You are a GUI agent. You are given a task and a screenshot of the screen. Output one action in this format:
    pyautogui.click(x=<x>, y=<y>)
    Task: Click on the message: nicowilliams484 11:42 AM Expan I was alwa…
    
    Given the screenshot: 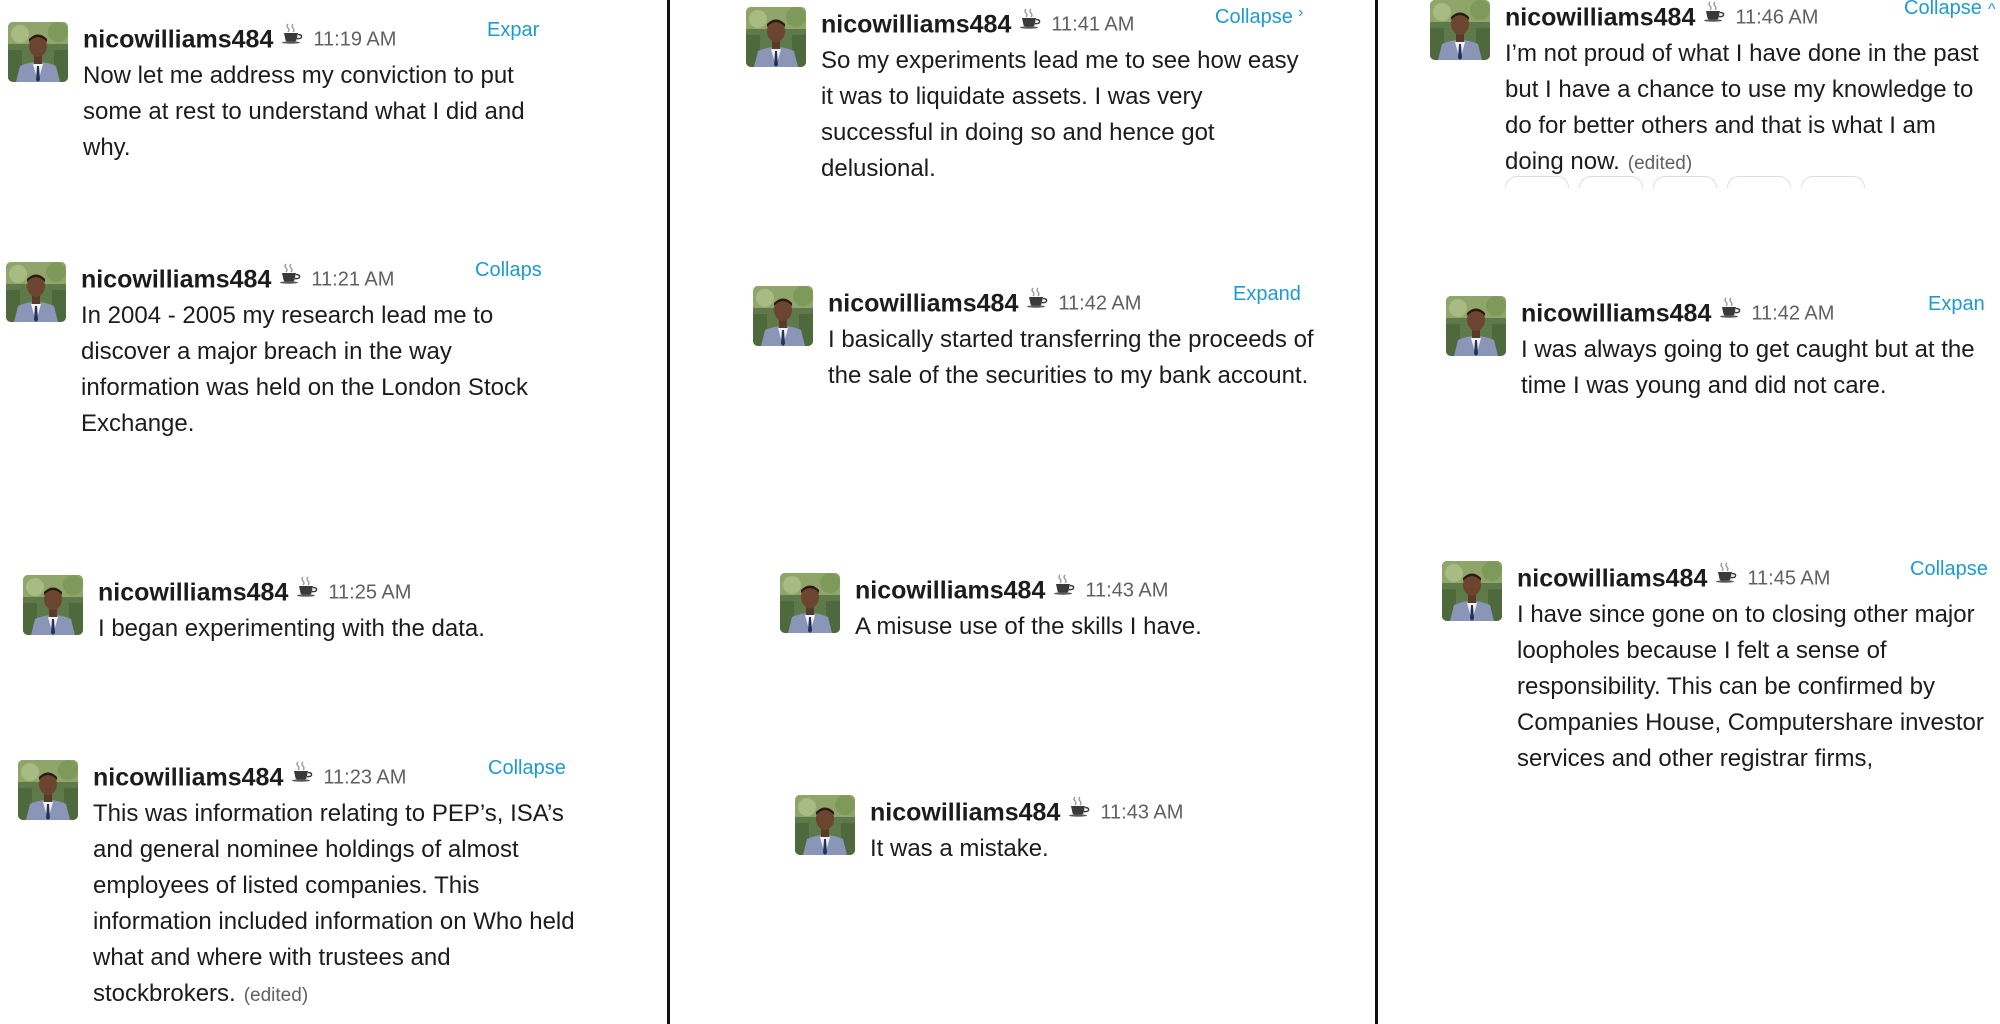 What is the action you would take?
    pyautogui.click(x=1723, y=354)
    